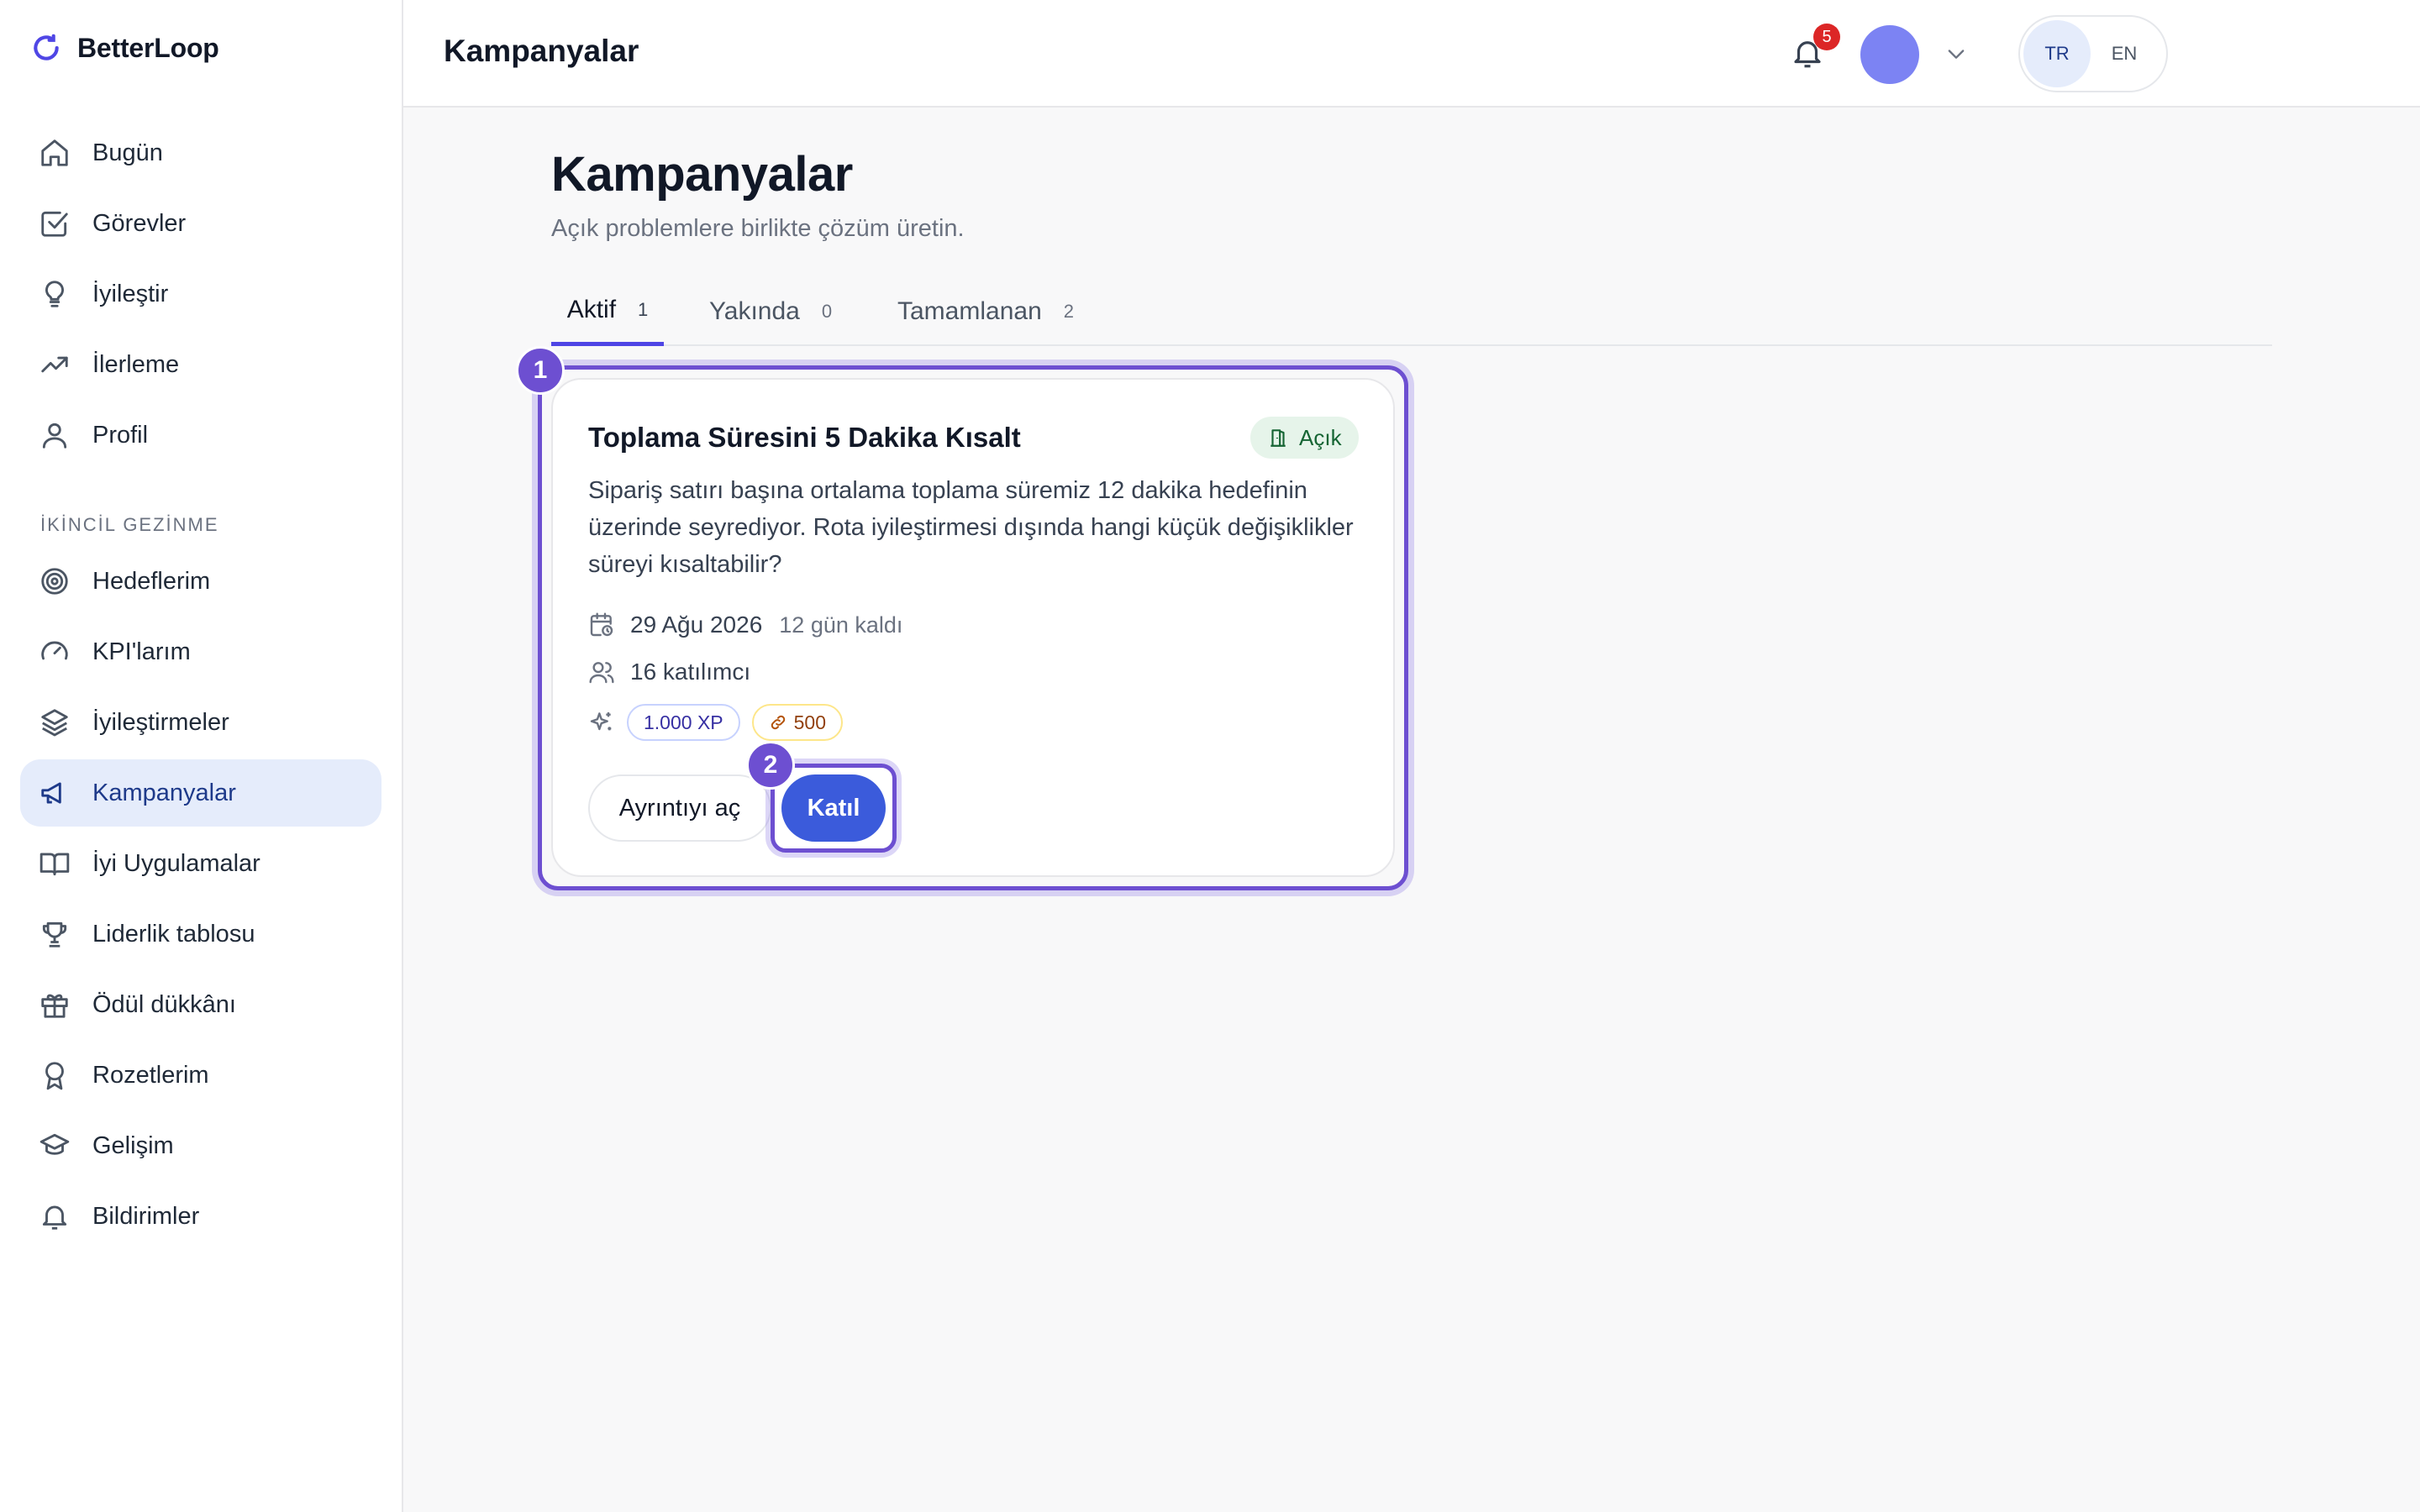  Describe the element at coordinates (54, 294) in the screenshot. I see `lightbulb-icon` at that location.